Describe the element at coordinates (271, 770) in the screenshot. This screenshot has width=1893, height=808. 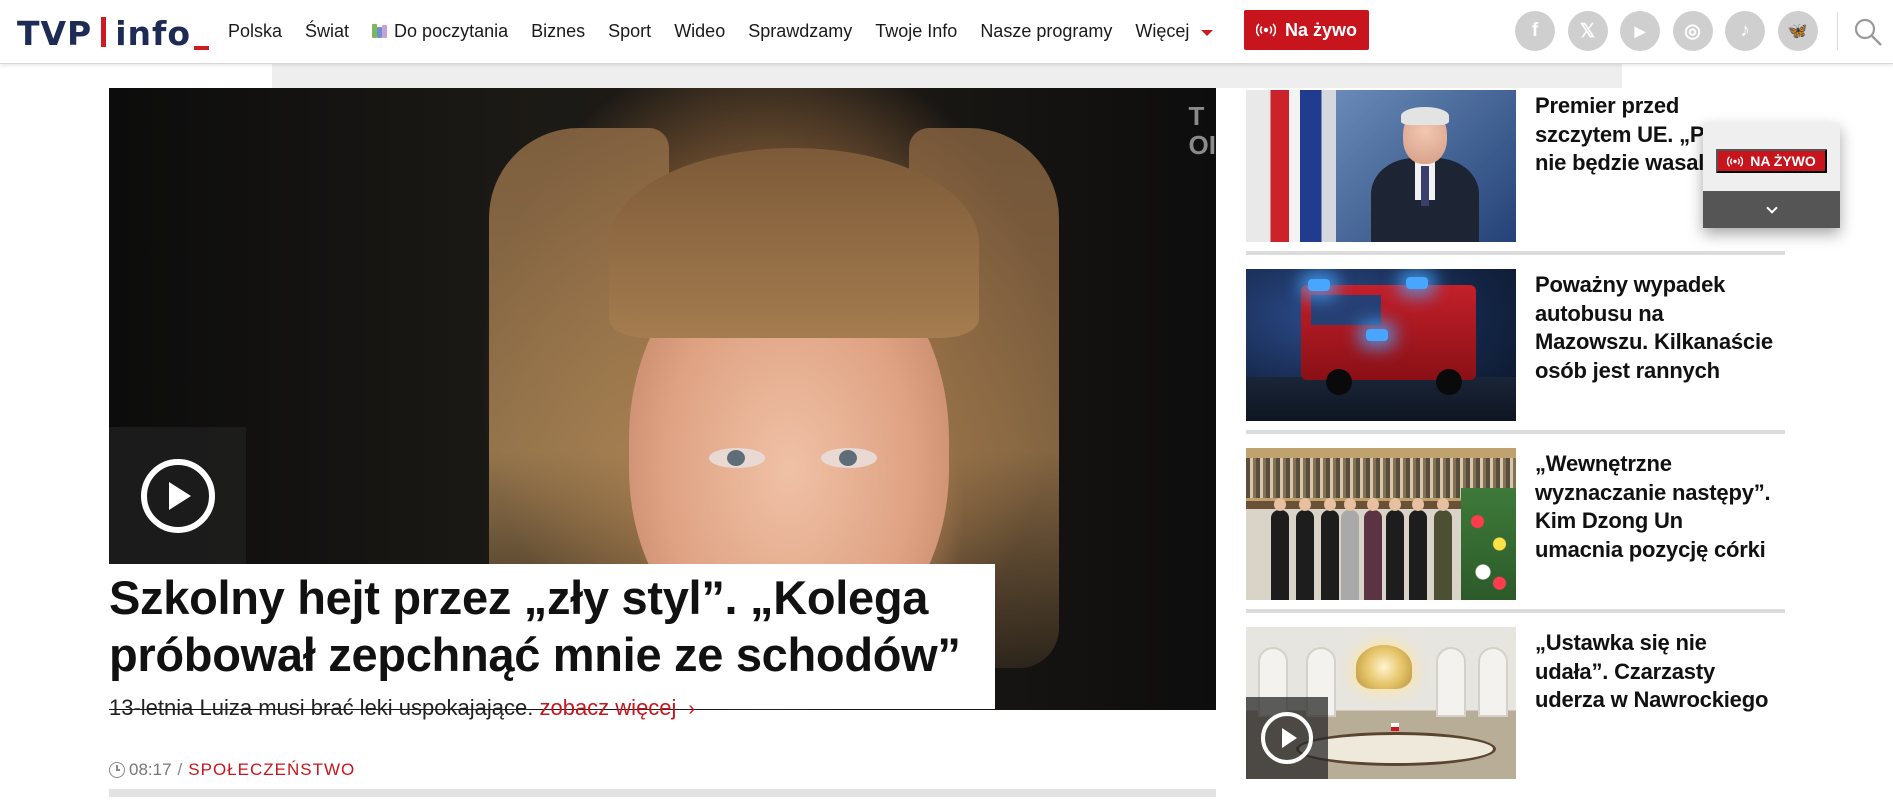
I see `category-link: SPOŁECZEŃSTWO` at that location.